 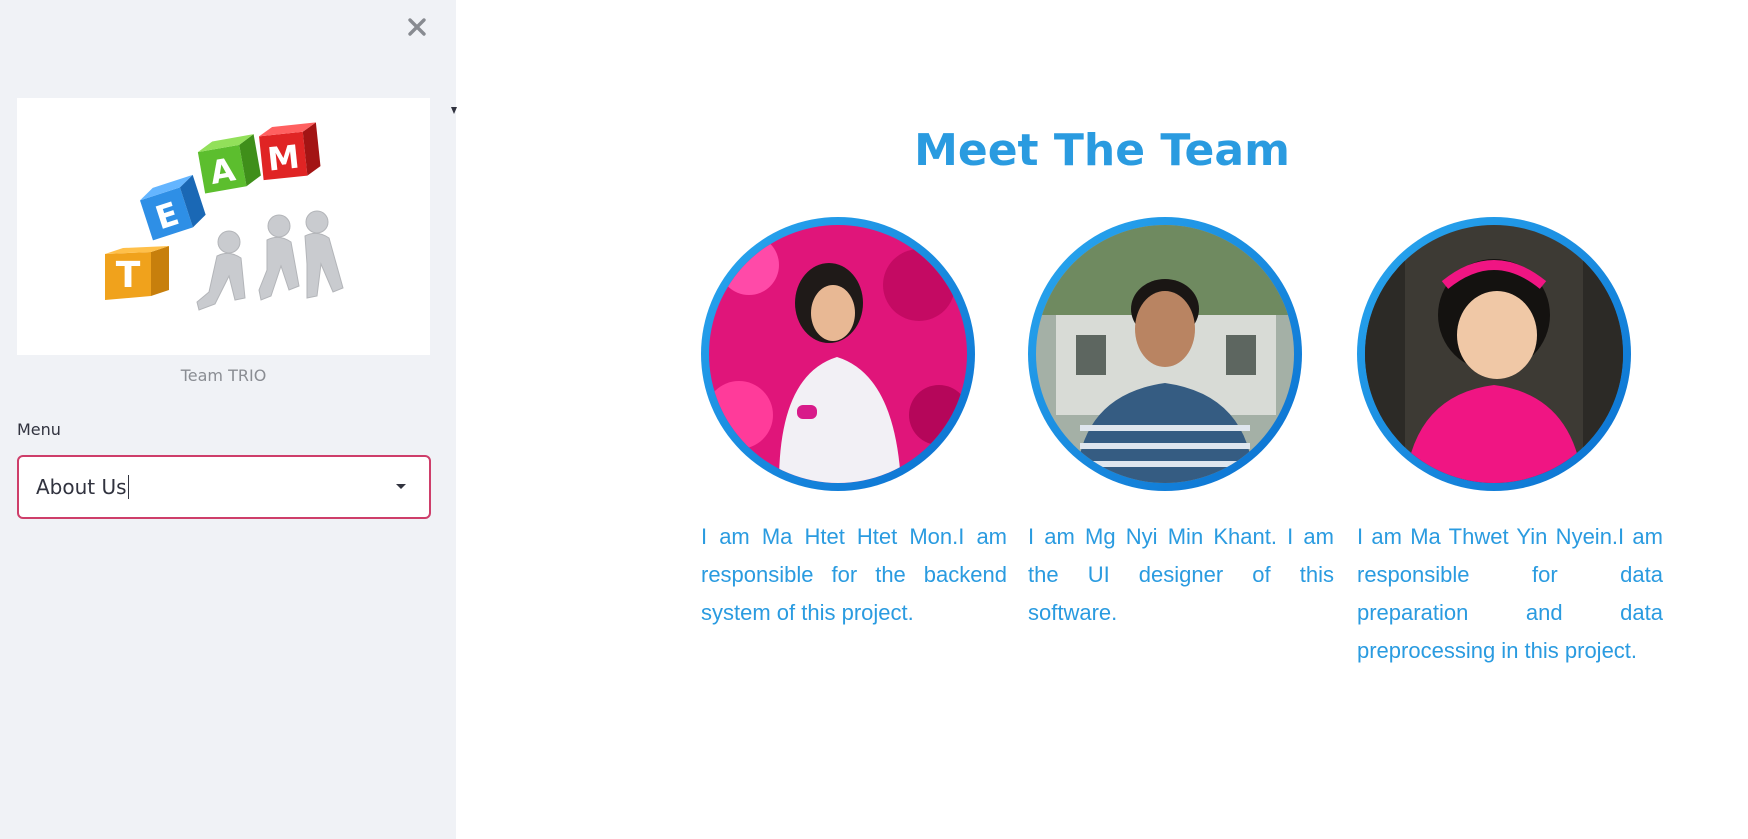 I want to click on team-logo-image: T E A M, so click(x=223, y=226).